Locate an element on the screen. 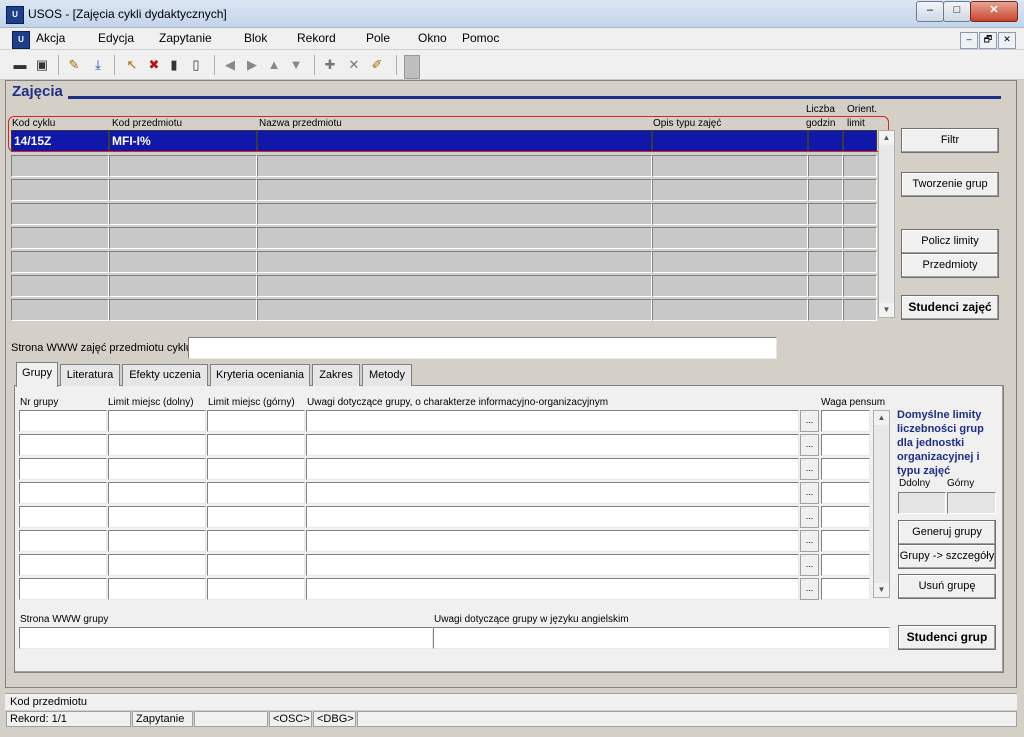 This screenshot has height=737, width=1024. usun-grupe-button: Usuń grupę is located at coordinates (947, 586).